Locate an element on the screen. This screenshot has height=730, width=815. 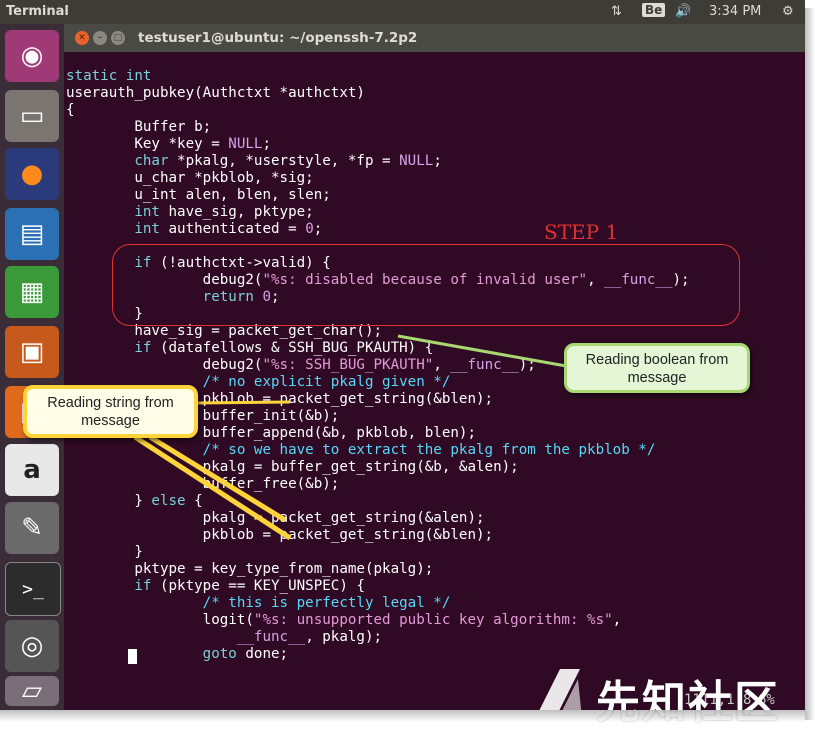
callout-string: Reading string from message is located at coordinates (110, 411).